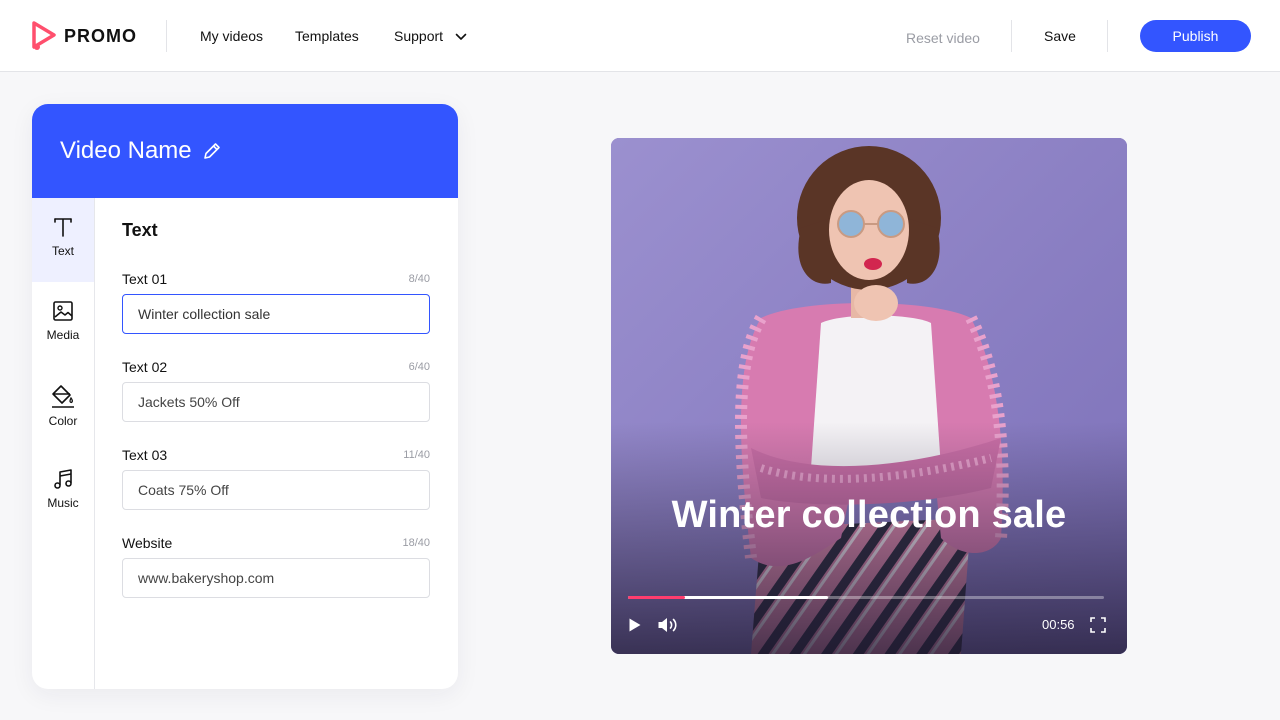 The image size is (1280, 720). What do you see at coordinates (63, 396) in the screenshot?
I see `paint-bucket-icon` at bounding box center [63, 396].